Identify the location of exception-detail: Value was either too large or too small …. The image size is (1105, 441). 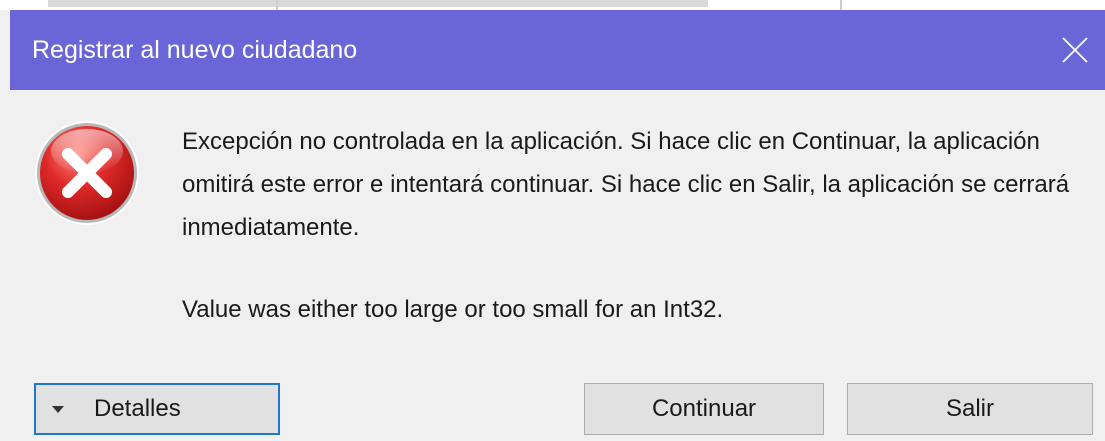
(453, 309).